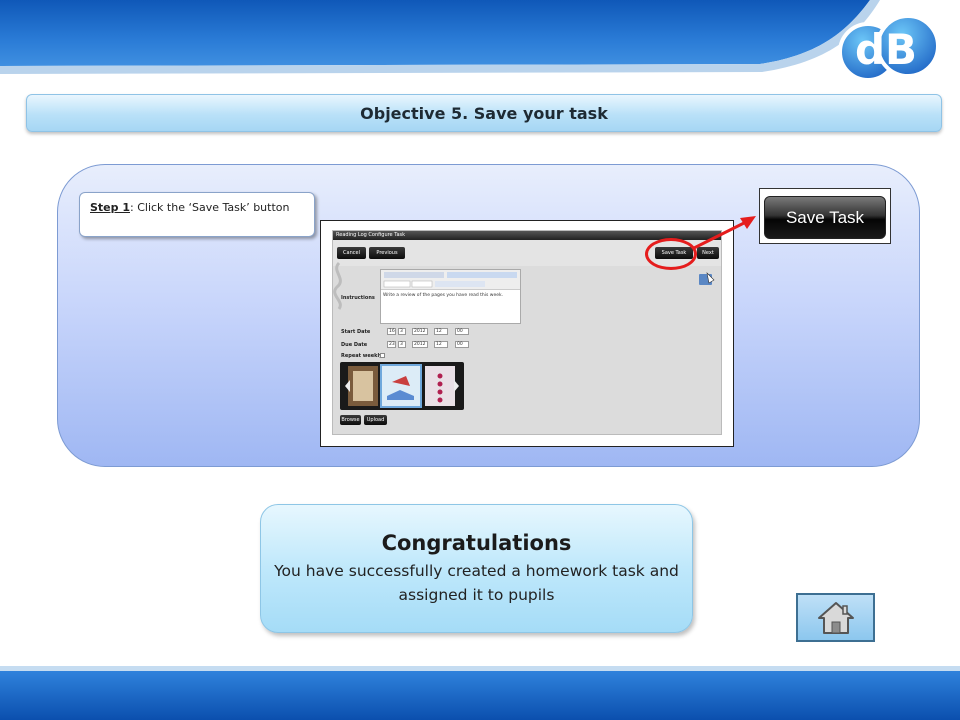 This screenshot has width=960, height=720. What do you see at coordinates (363, 356) in the screenshot?
I see `repeat-weekly-label: Repeat weekly?` at bounding box center [363, 356].